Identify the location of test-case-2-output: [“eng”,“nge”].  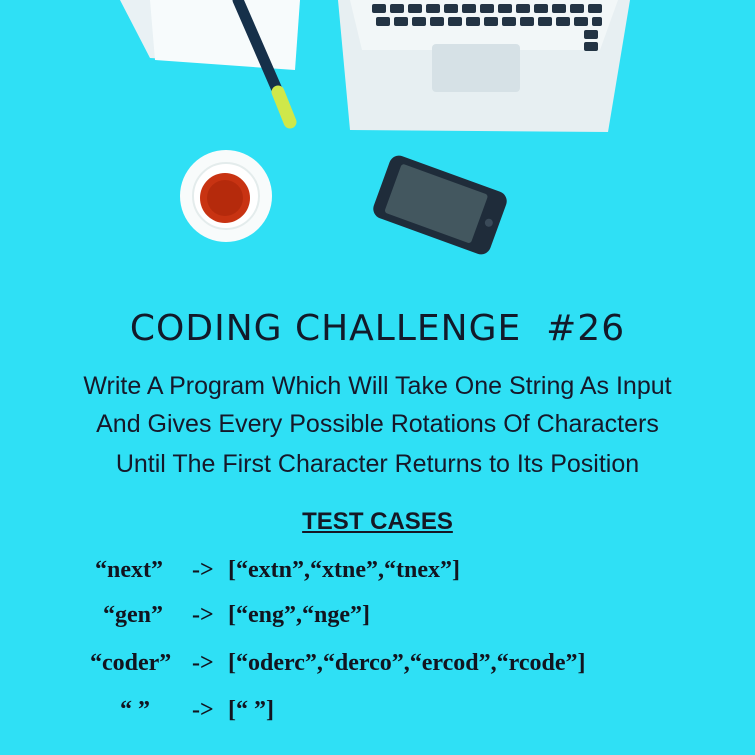
(299, 615).